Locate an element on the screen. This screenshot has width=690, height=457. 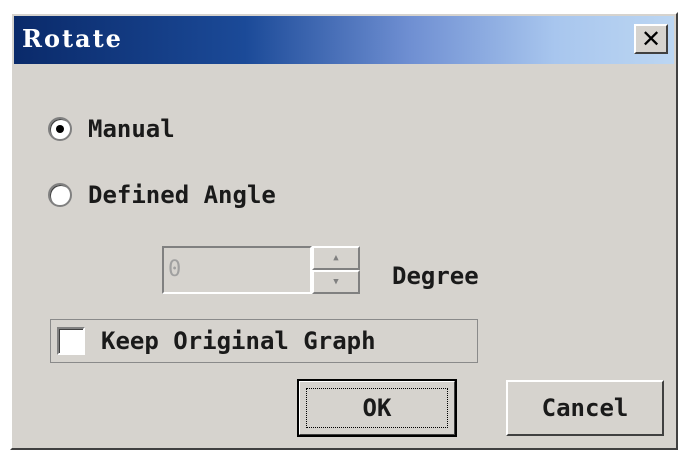
radio-selected-dot is located at coordinates (60, 129).